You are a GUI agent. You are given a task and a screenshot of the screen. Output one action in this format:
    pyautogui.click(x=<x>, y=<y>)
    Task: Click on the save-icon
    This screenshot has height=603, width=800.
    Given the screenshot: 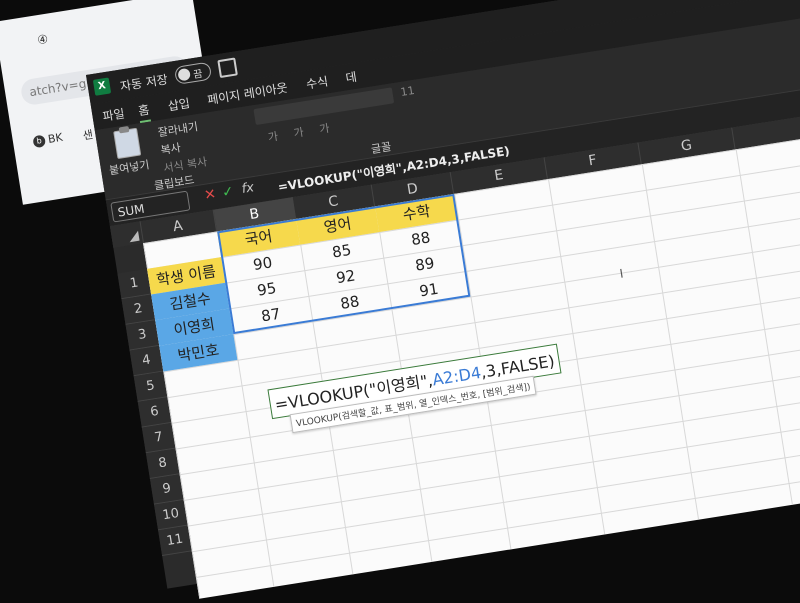 What is the action you would take?
    pyautogui.click(x=227, y=68)
    